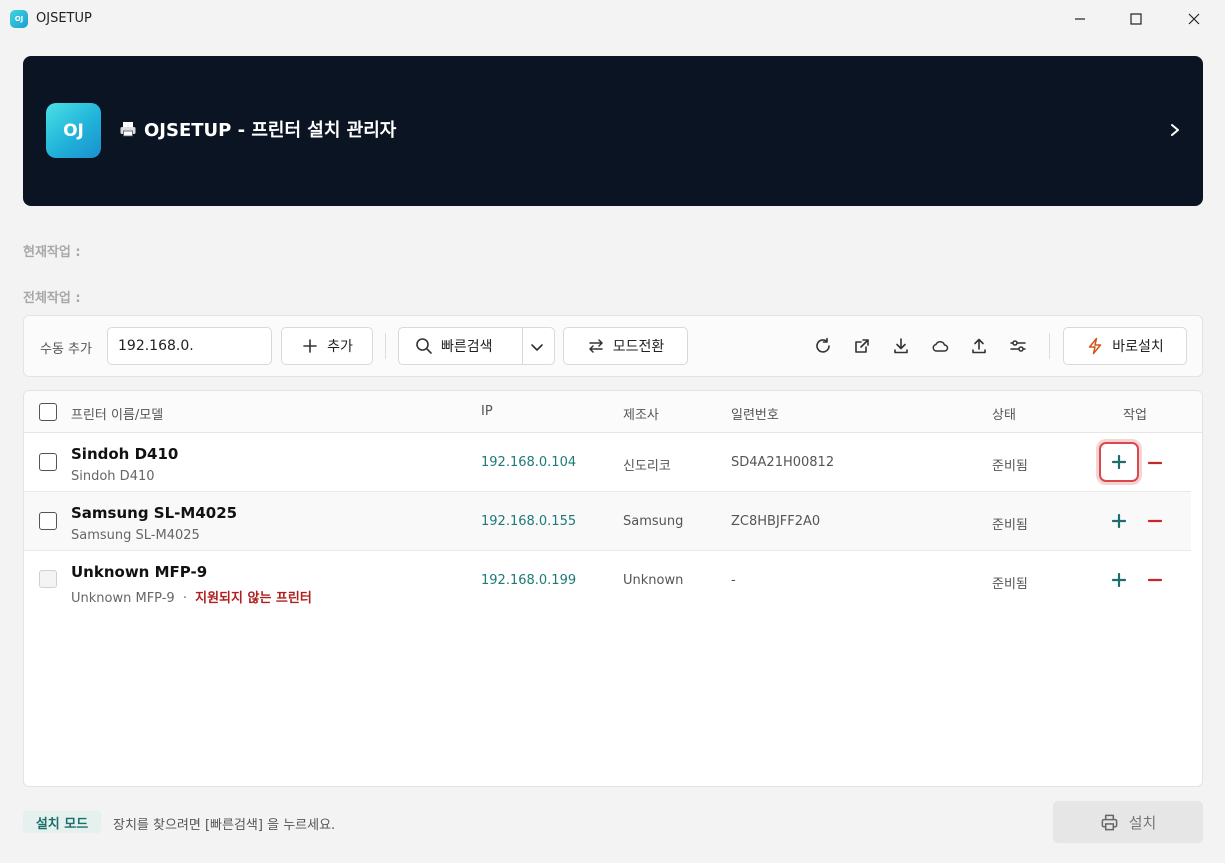 The height and width of the screenshot is (863, 1225). Describe the element at coordinates (62, 822) in the screenshot. I see `mode-badge: 설치 모드` at that location.